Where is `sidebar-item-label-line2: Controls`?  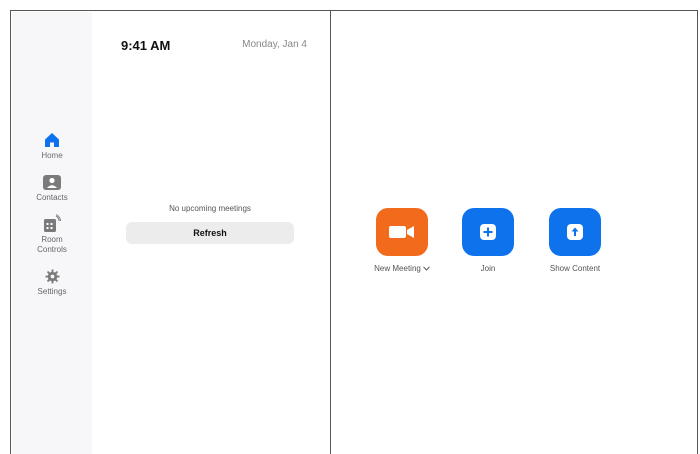
sidebar-item-label-line2: Controls is located at coordinates (52, 249).